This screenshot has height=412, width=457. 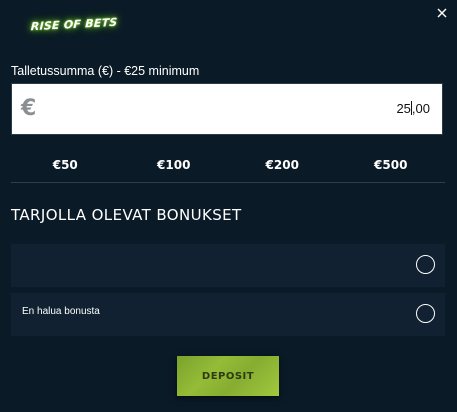 What do you see at coordinates (227, 109) in the screenshot?
I see `amount-input: € 25,00` at bounding box center [227, 109].